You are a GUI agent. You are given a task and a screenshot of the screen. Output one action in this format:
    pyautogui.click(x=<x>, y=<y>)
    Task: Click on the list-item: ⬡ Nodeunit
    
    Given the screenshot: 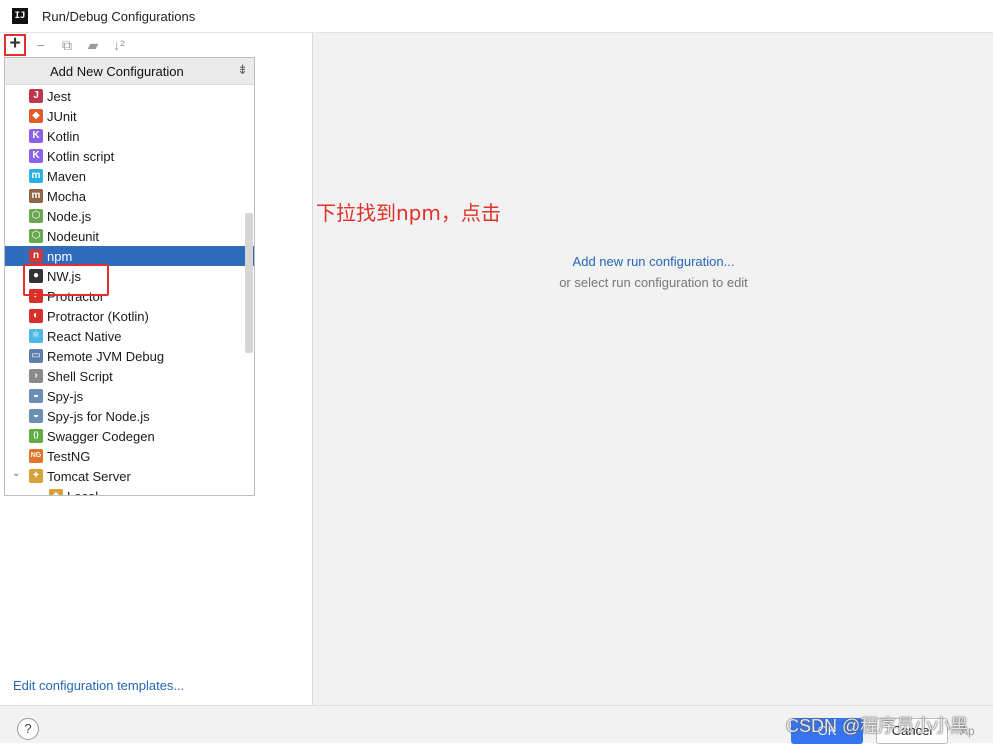 What is the action you would take?
    pyautogui.click(x=129, y=236)
    